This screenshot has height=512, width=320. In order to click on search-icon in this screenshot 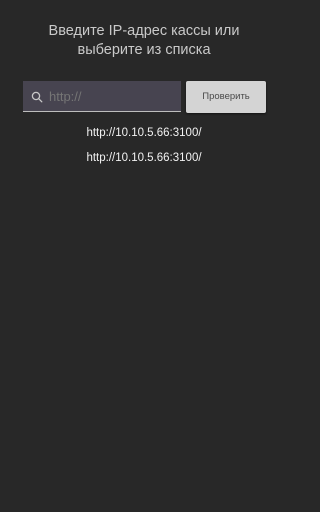, I will do `click(37, 97)`.